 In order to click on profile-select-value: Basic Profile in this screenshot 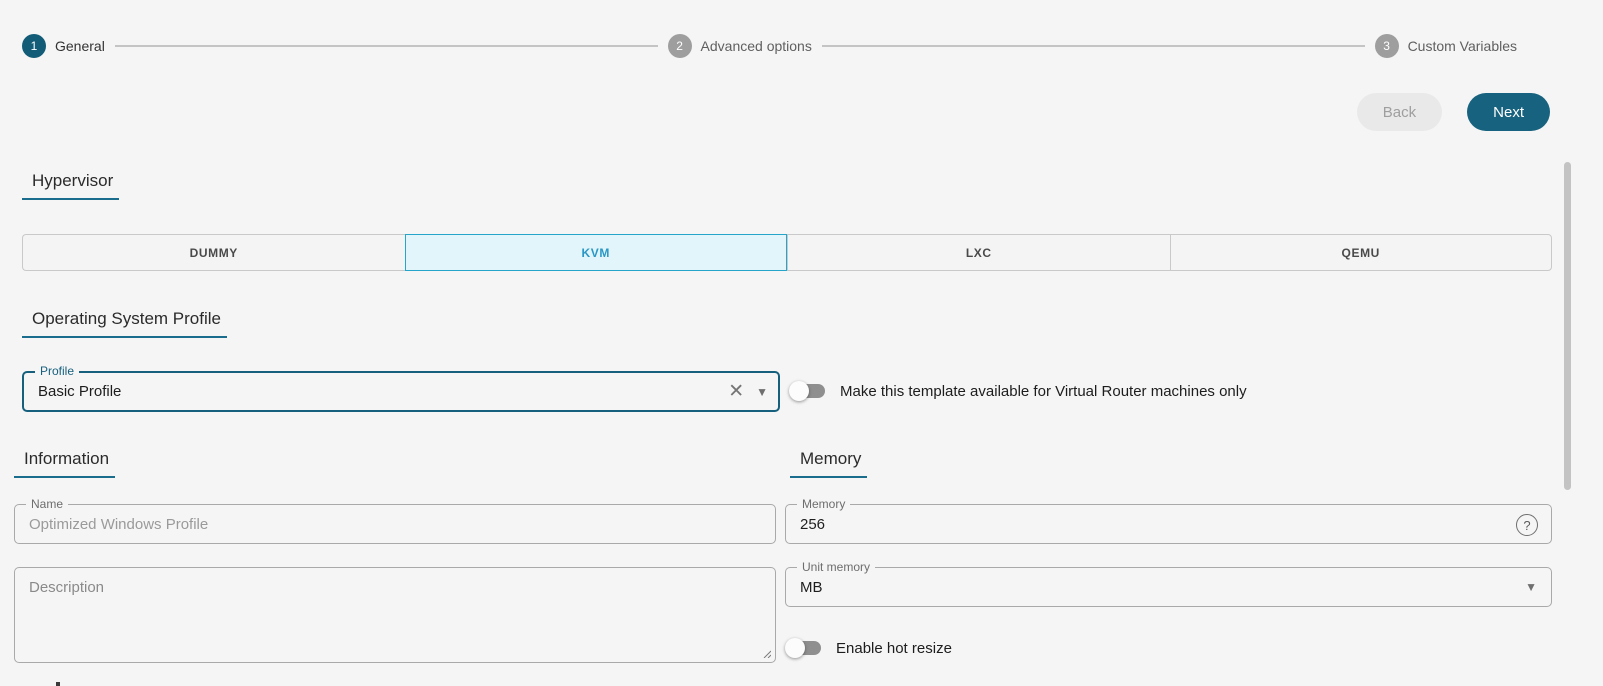, I will do `click(80, 391)`.